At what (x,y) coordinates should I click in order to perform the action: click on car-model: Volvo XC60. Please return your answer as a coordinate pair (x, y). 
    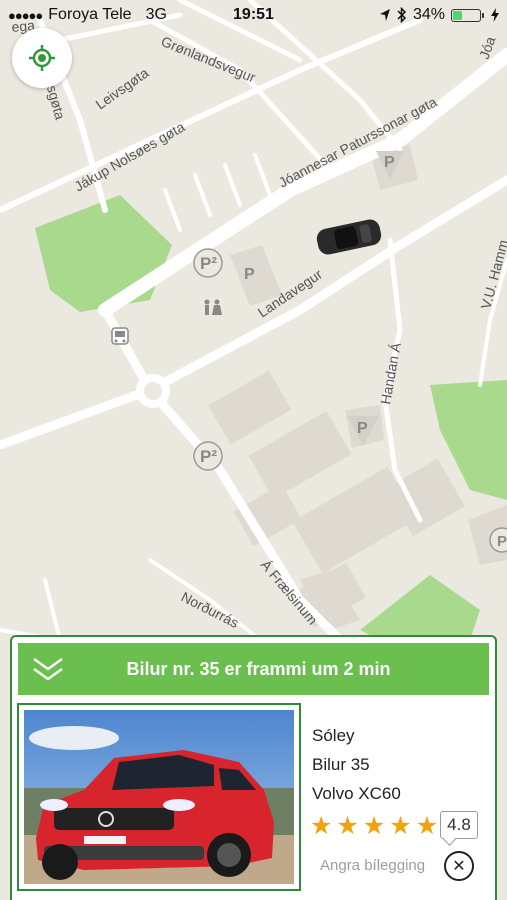
    Looking at the image, I should click on (356, 793).